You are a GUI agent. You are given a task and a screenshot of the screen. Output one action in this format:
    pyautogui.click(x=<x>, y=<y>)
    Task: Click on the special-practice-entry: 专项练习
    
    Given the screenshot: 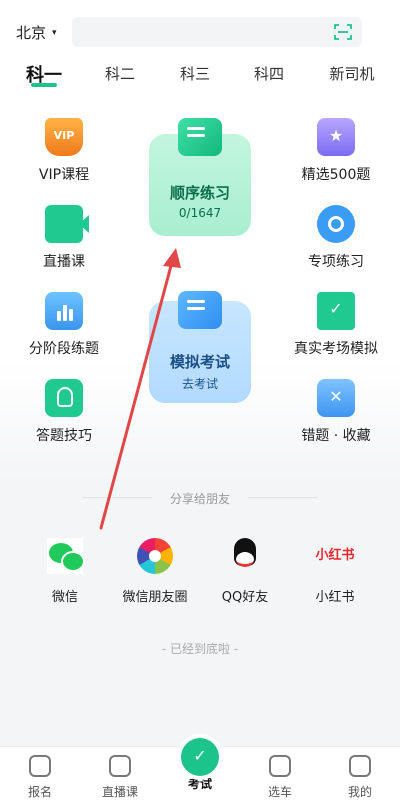 What is the action you would take?
    pyautogui.click(x=336, y=238)
    